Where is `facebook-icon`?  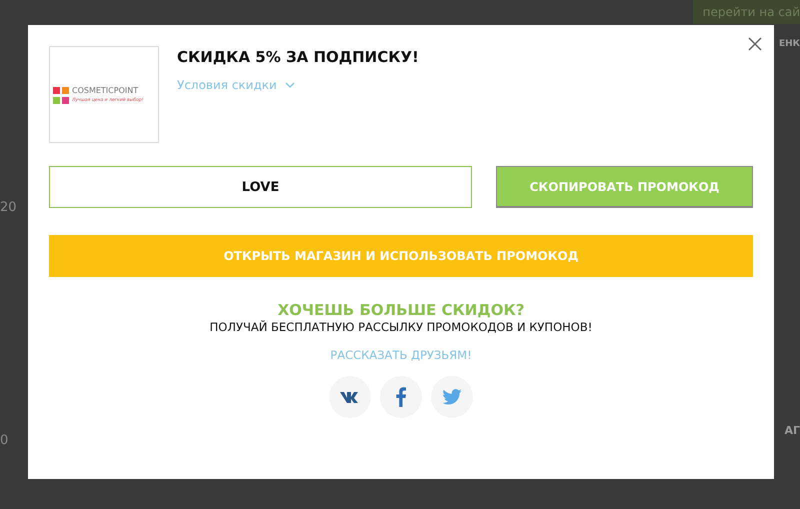
facebook-icon is located at coordinates (401, 397).